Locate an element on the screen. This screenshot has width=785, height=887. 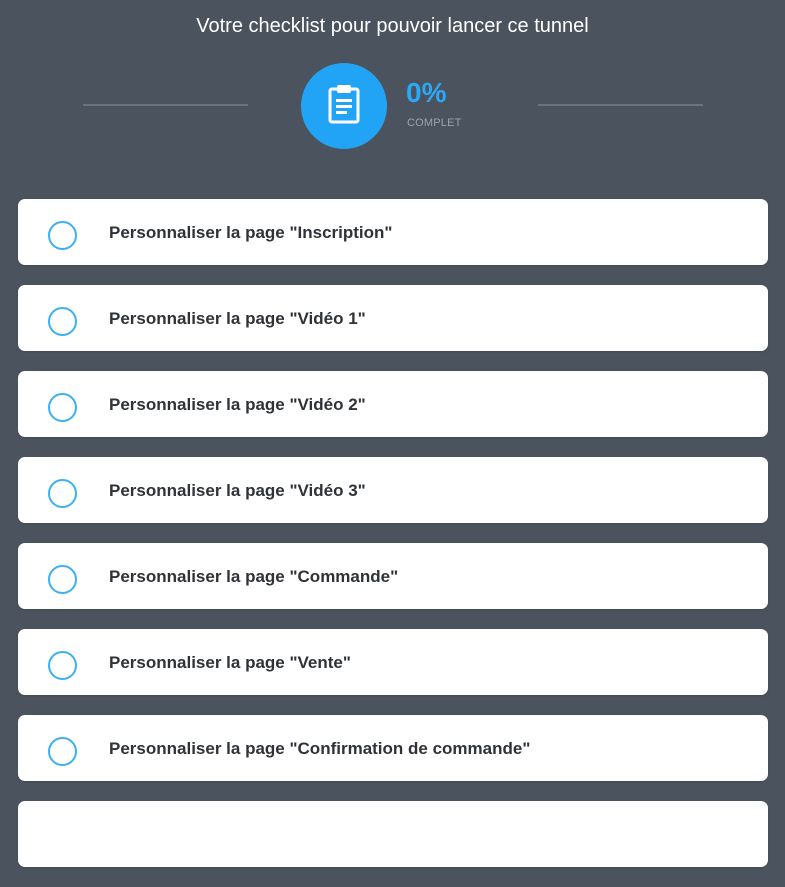
checklist-item: Personnaliser la page "Vente" is located at coordinates (393, 662).